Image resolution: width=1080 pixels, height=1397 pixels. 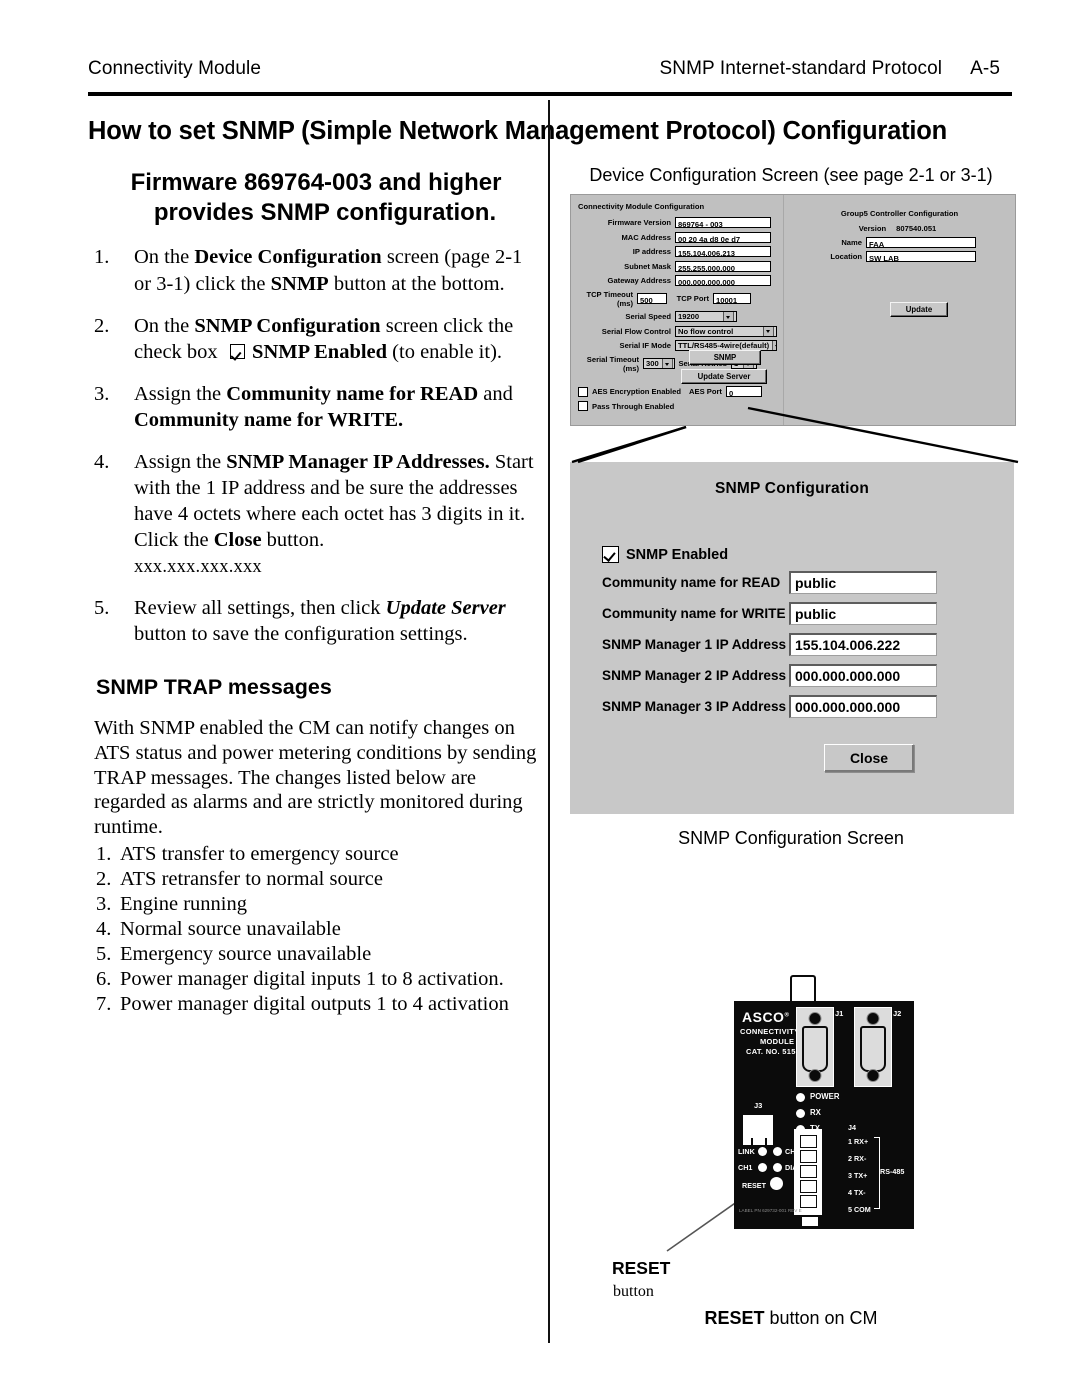 What do you see at coordinates (724, 376) in the screenshot?
I see `update-server-button: Update Server` at bounding box center [724, 376].